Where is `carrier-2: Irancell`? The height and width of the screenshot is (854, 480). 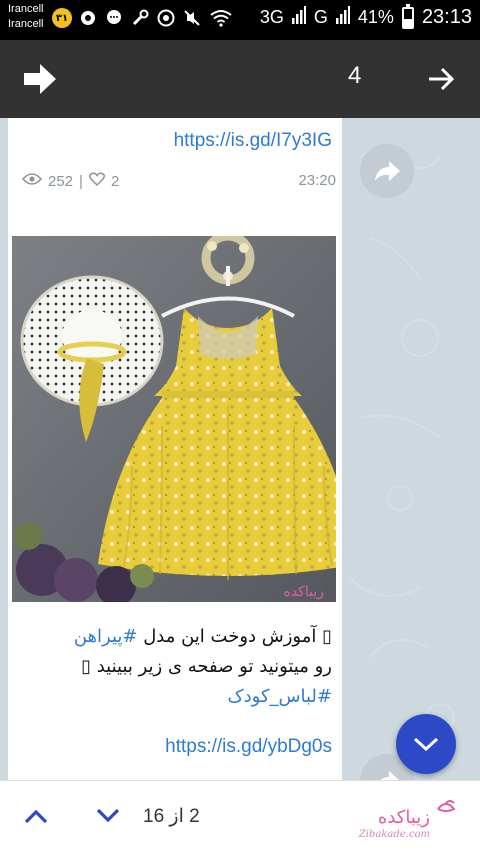
carrier-2: Irancell is located at coordinates (26, 24).